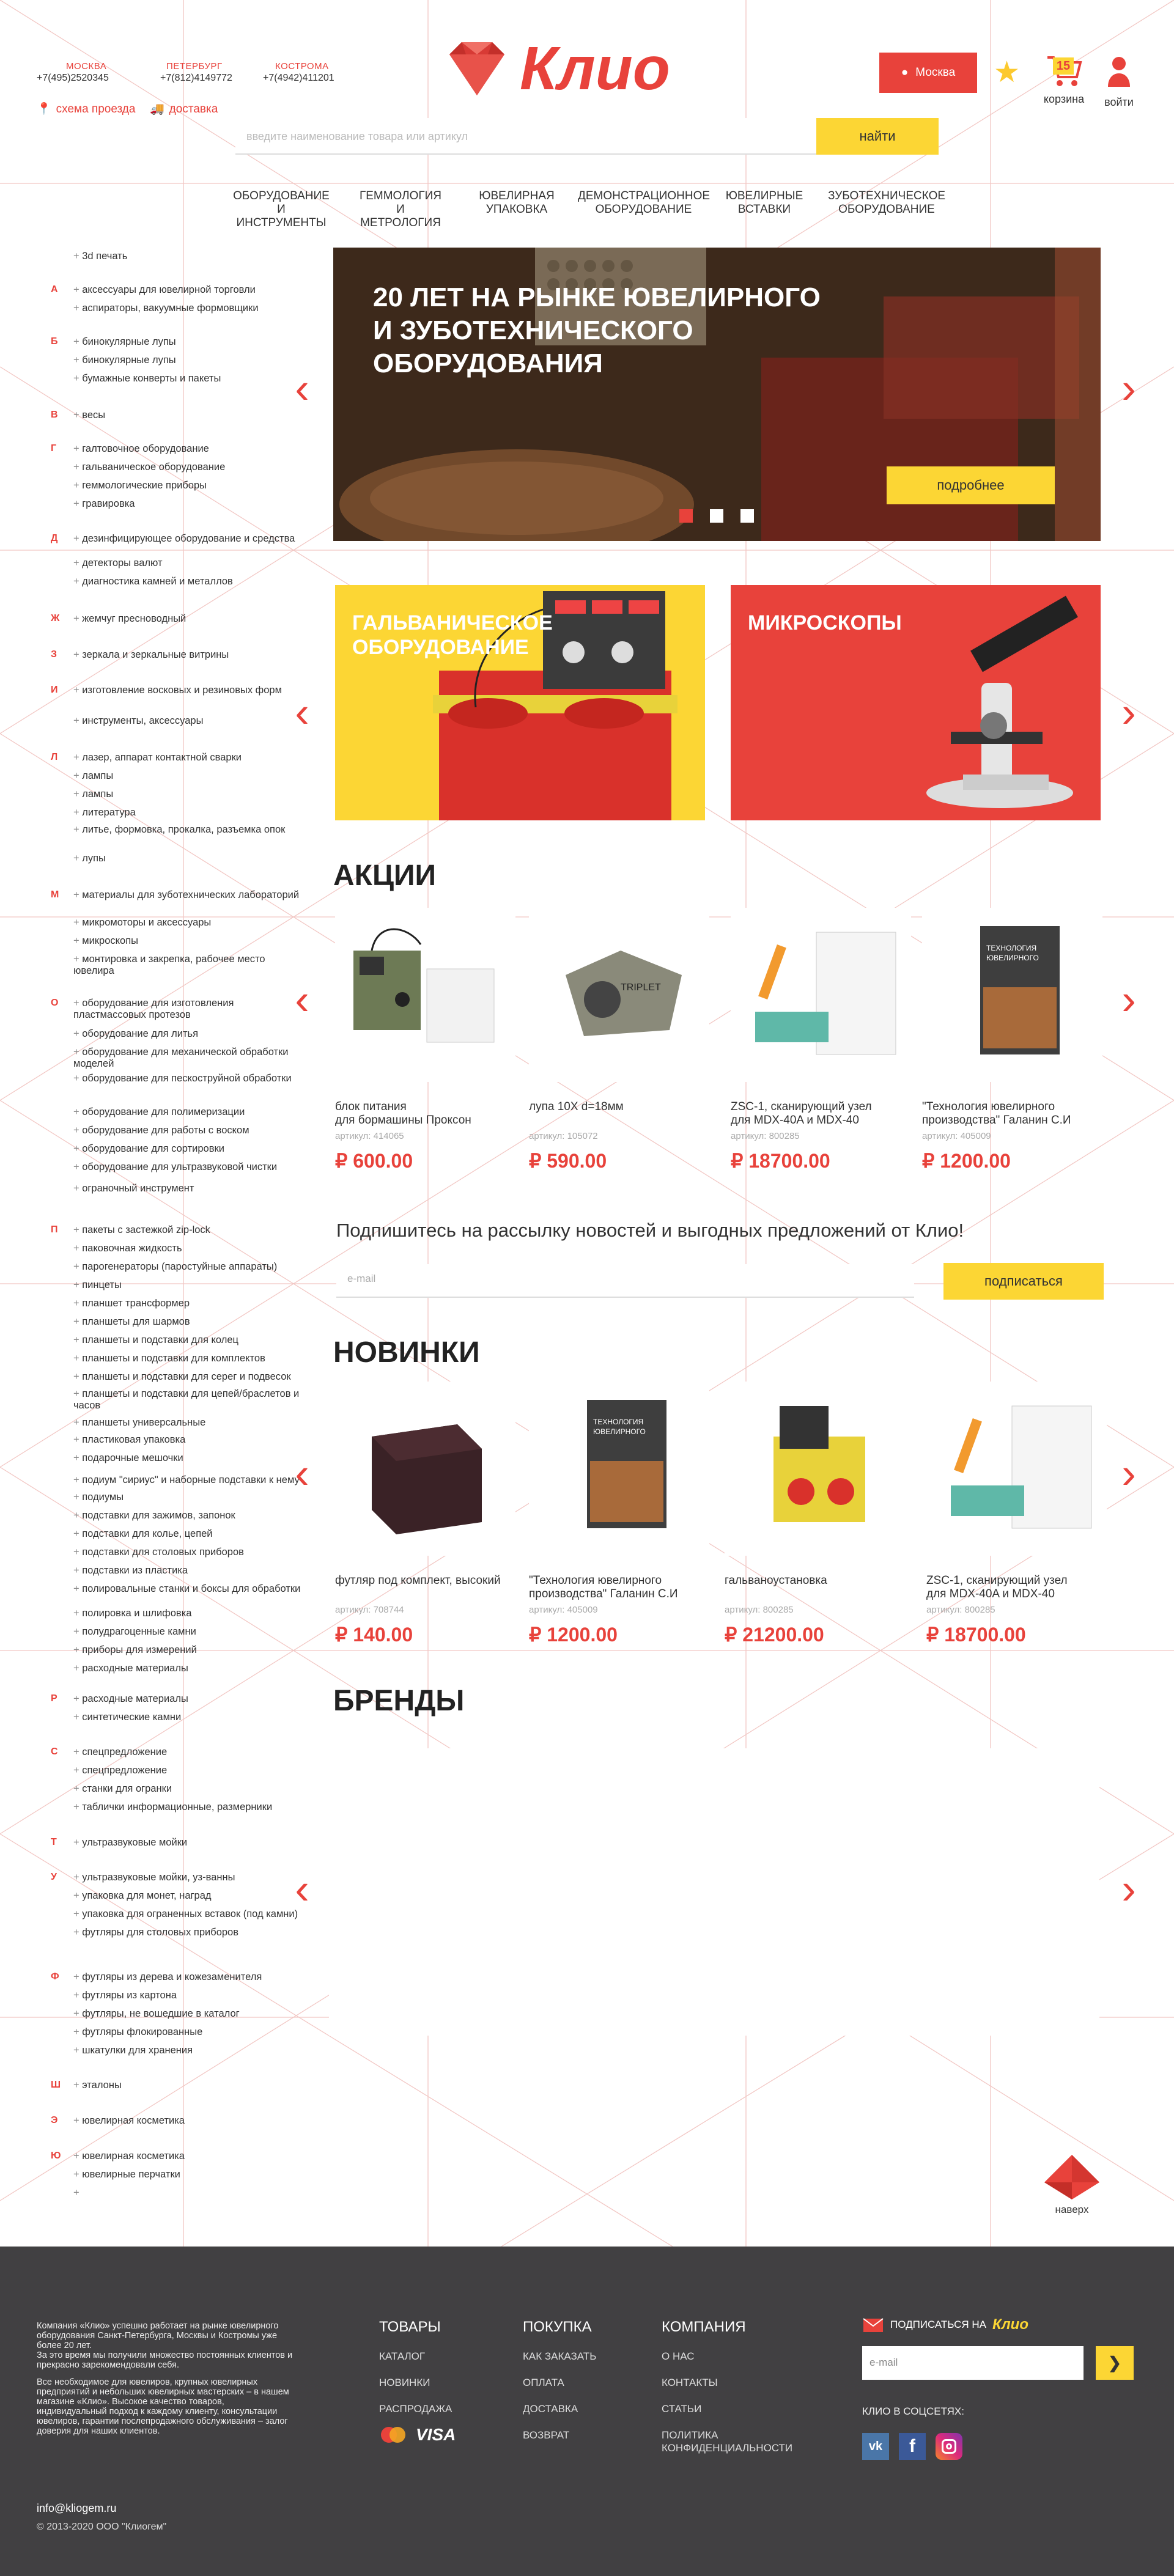 The width and height of the screenshot is (1174, 2576). I want to click on sidebar-item, so click(187, 2193).